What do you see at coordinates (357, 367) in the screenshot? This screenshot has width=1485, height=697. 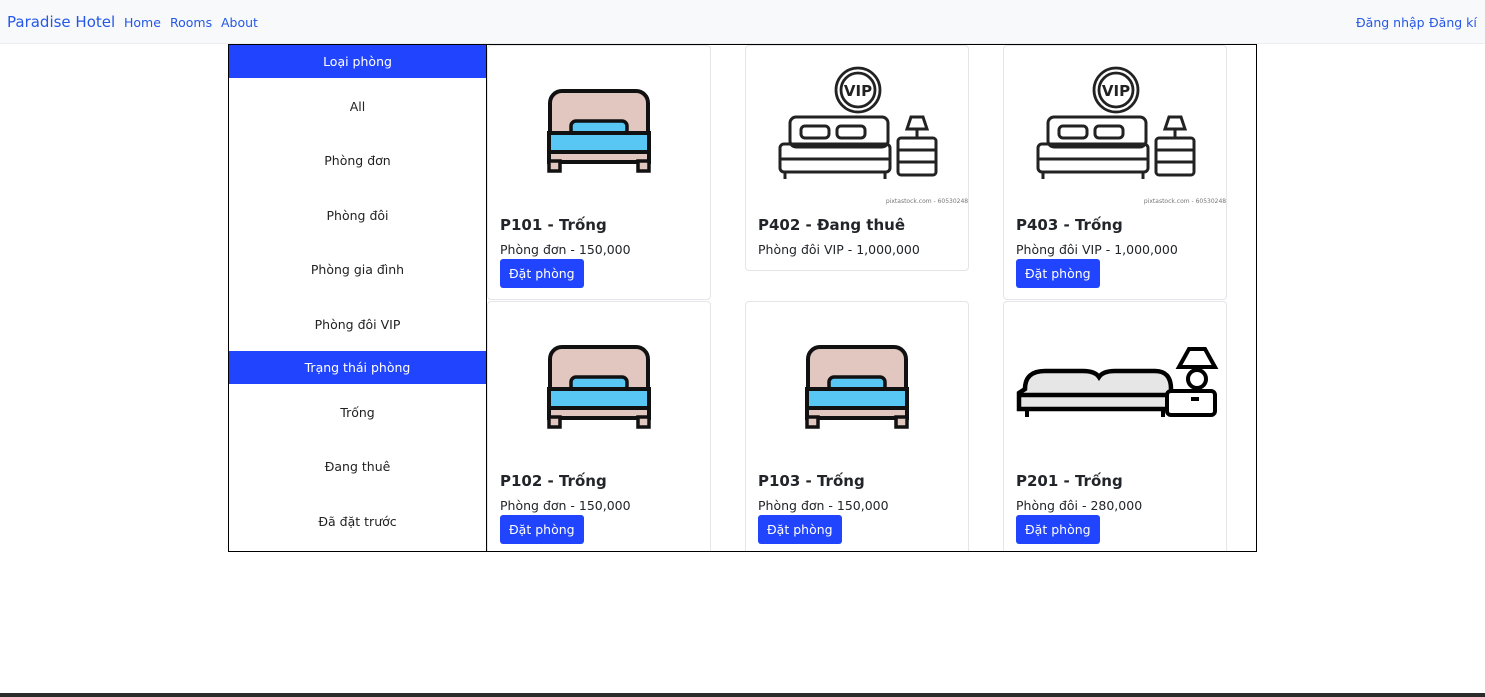 I see `status-heading: Trạng thái phòng` at bounding box center [357, 367].